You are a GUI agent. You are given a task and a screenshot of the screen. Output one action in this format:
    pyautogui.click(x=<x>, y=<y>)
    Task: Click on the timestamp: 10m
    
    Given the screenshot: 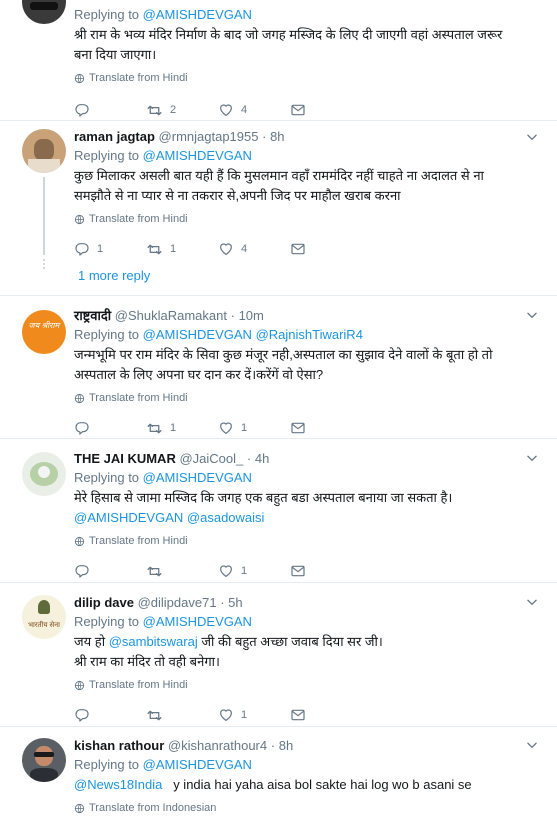 What is the action you would take?
    pyautogui.click(x=251, y=315)
    